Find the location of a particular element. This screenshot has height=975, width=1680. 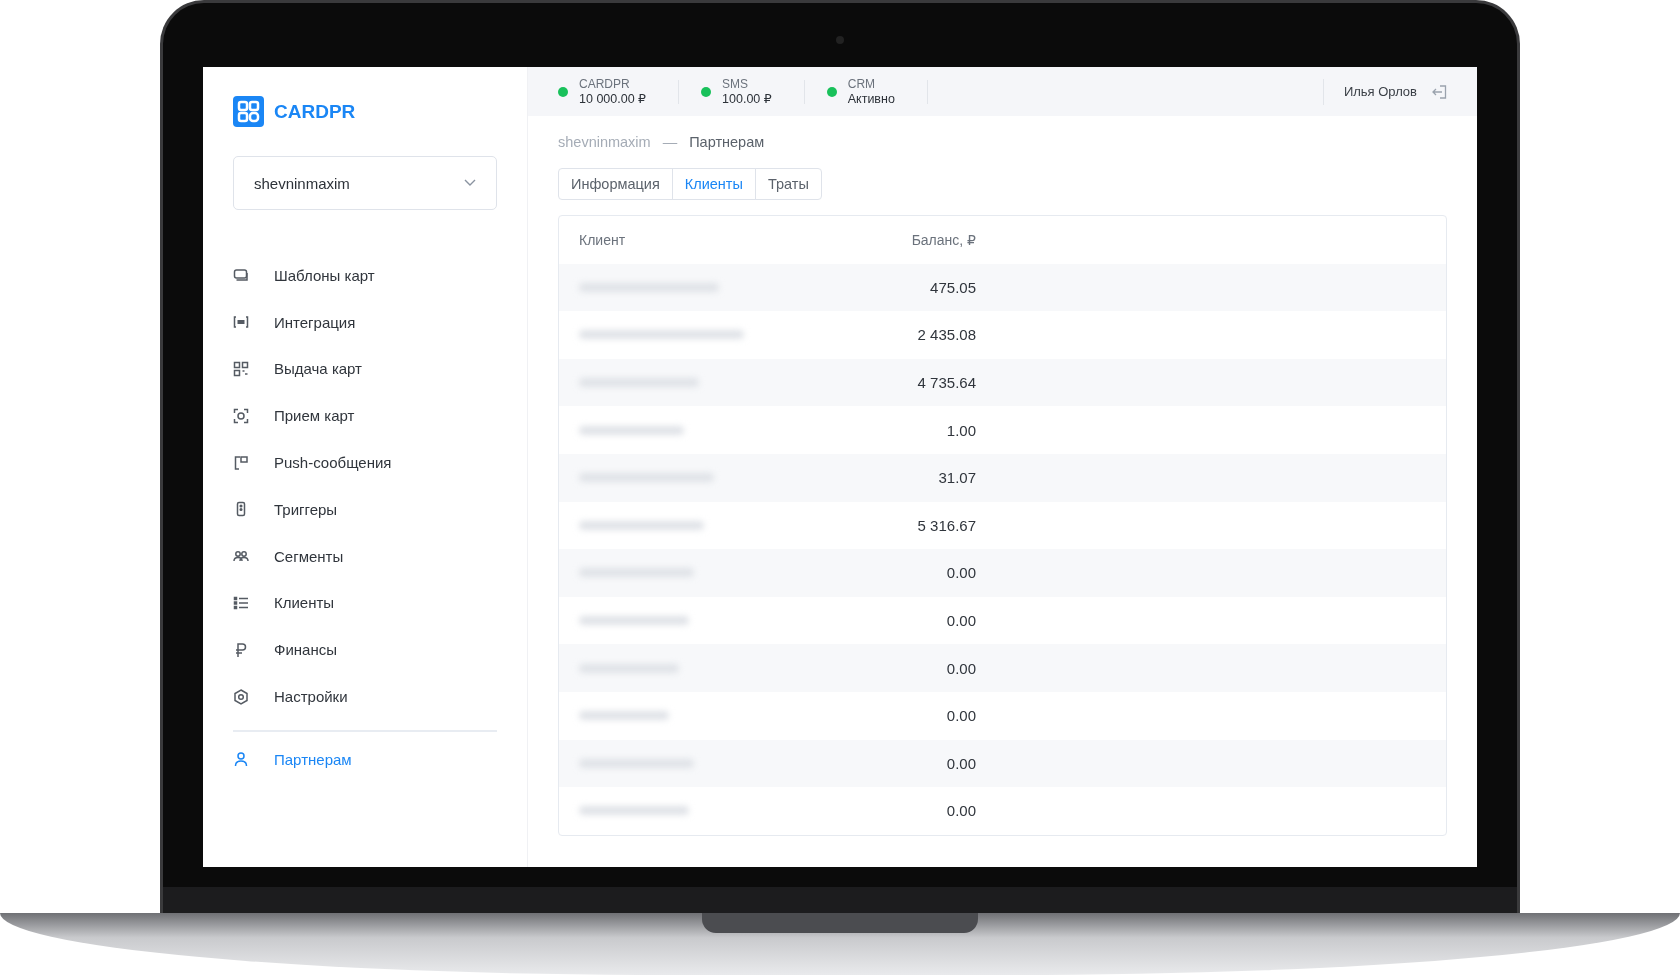

nav-item: Клиенты is located at coordinates (365, 603).